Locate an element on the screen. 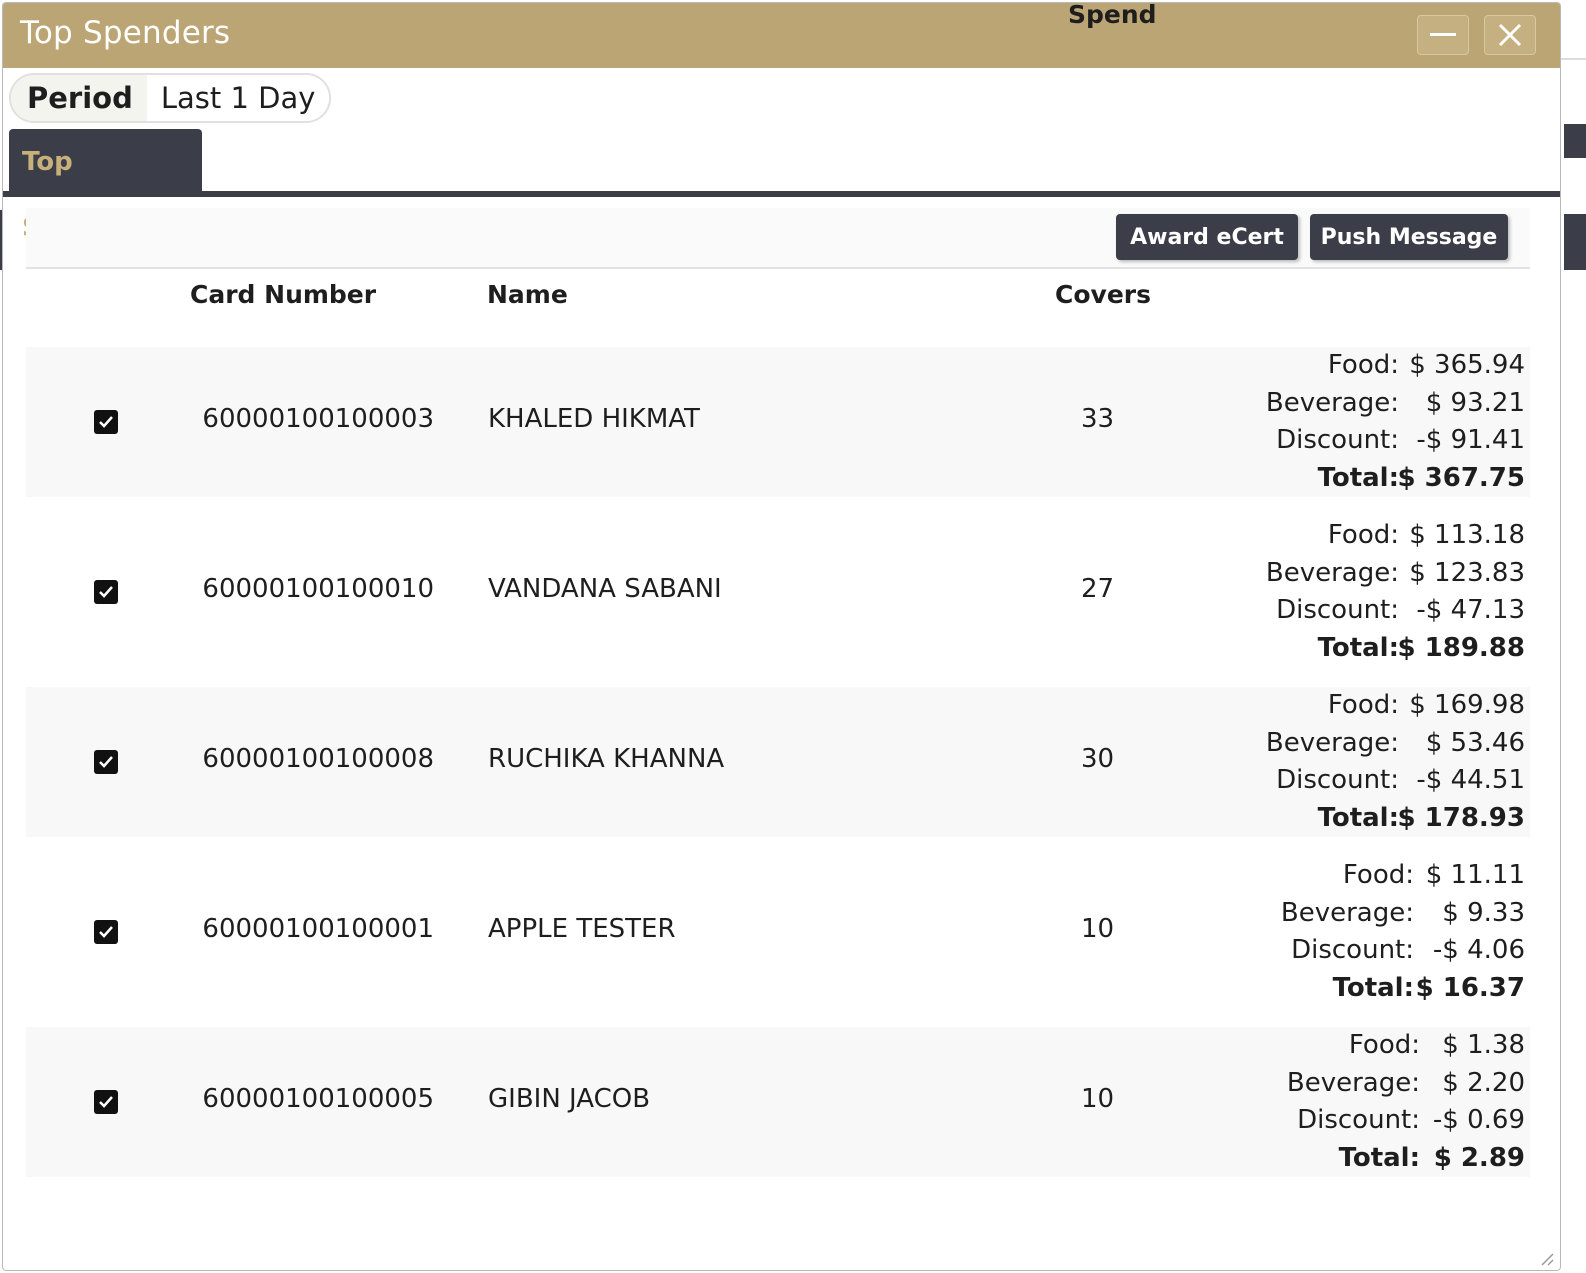 The image size is (1586, 1273). food-value: $ 365.94 is located at coordinates (1467, 365).